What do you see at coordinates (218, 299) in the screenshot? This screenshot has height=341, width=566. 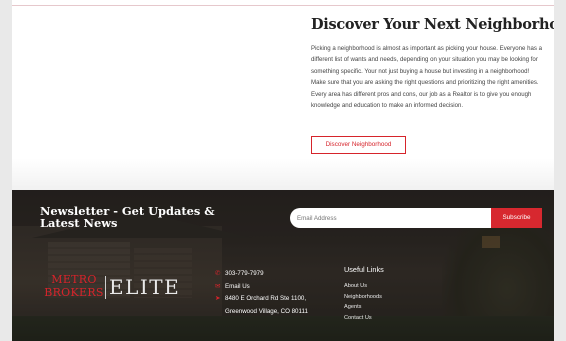 I see `location-arrow-icon: ➤` at bounding box center [218, 299].